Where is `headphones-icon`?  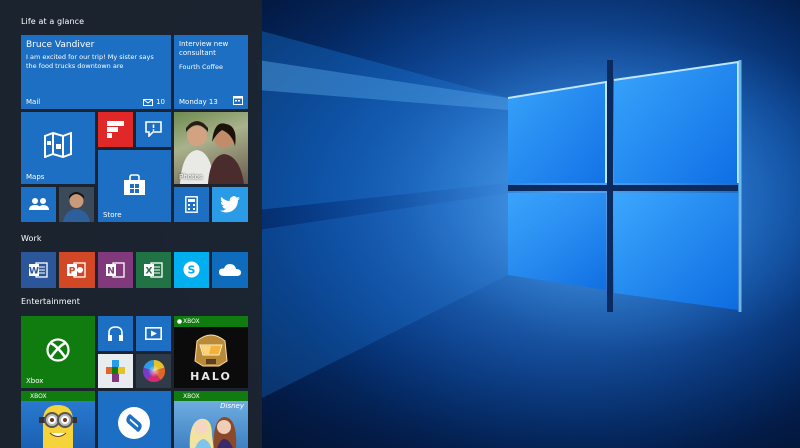
headphones-icon is located at coordinates (115, 333).